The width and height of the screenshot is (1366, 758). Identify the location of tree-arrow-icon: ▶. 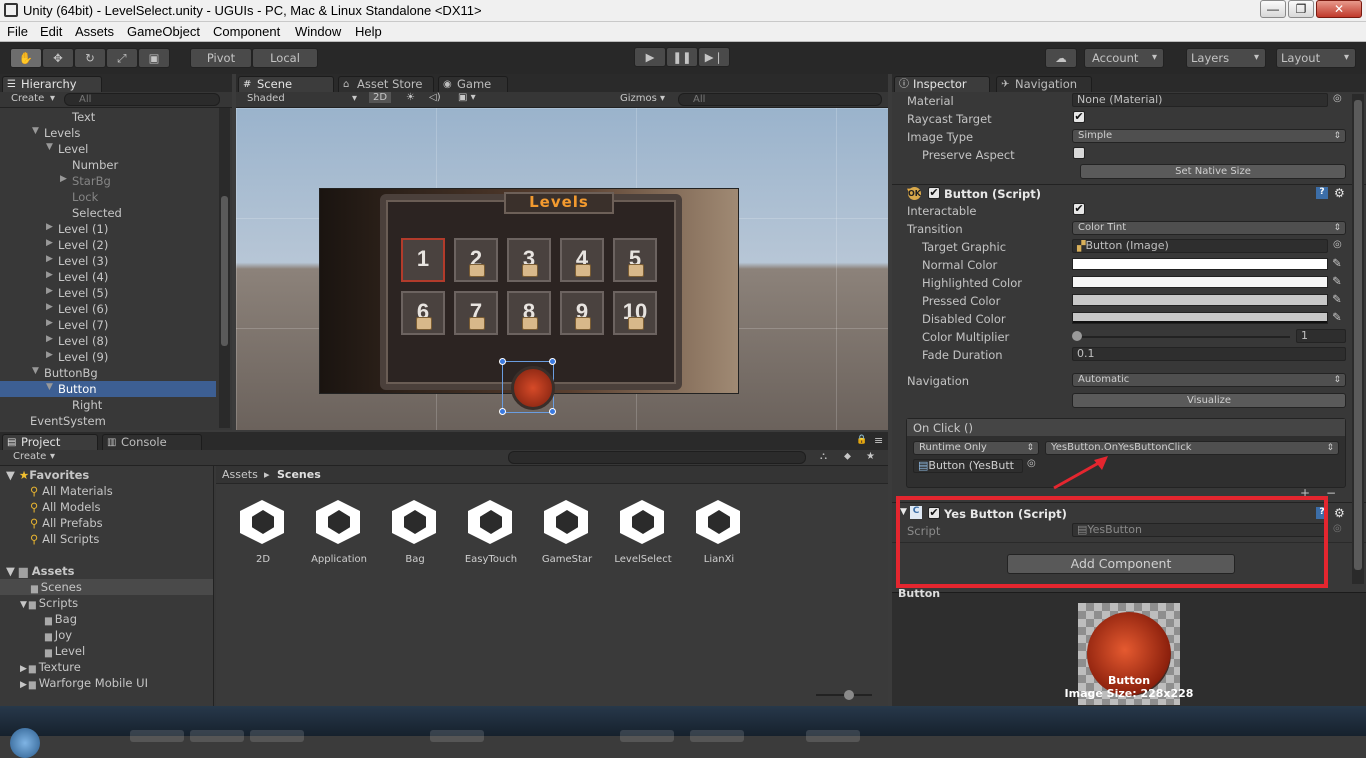
(23, 669).